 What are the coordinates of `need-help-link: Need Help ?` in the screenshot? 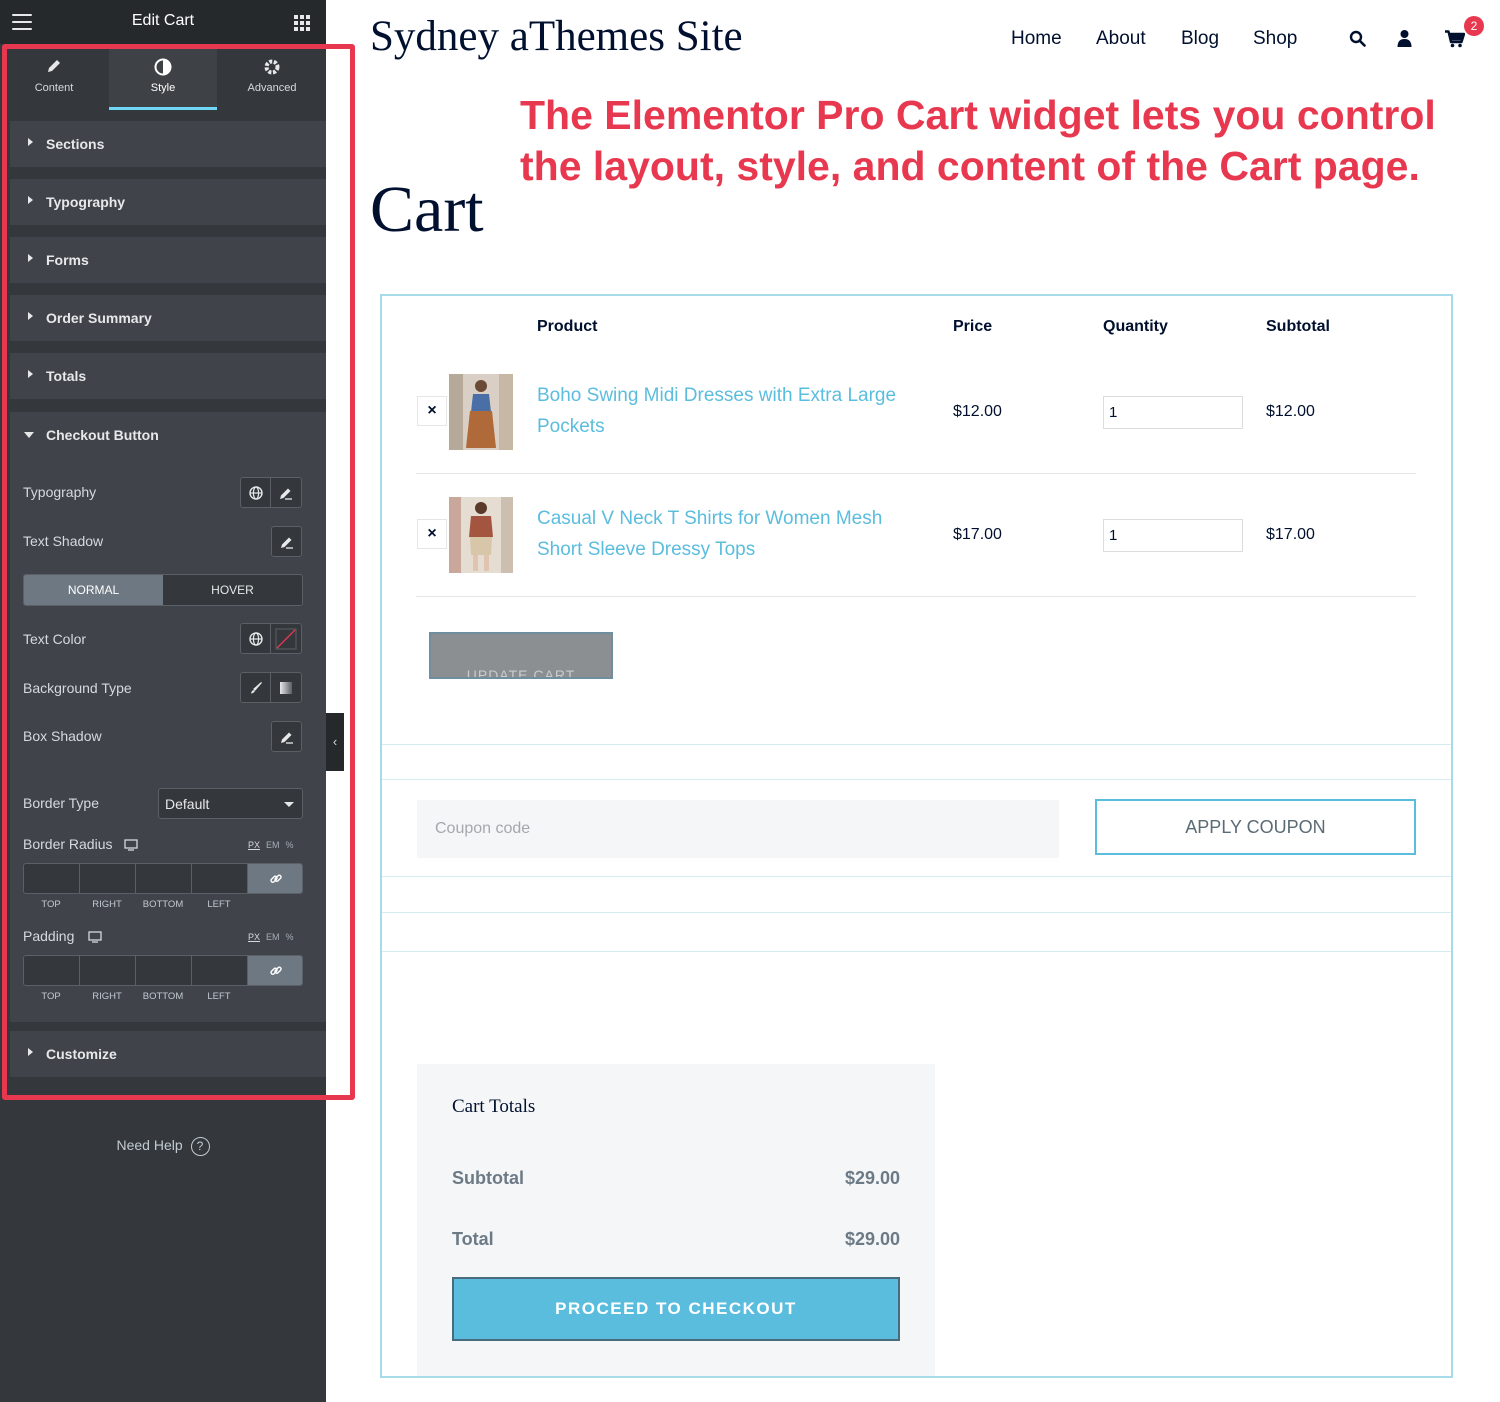 It's located at (163, 1146).